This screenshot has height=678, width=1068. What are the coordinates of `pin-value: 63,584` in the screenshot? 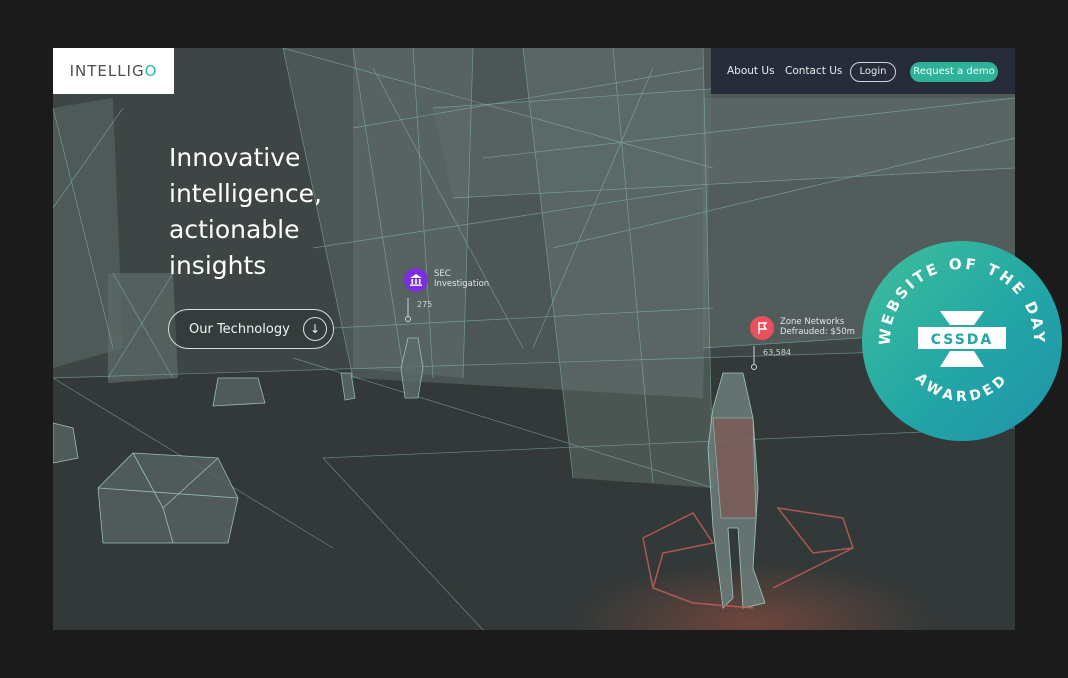 It's located at (777, 352).